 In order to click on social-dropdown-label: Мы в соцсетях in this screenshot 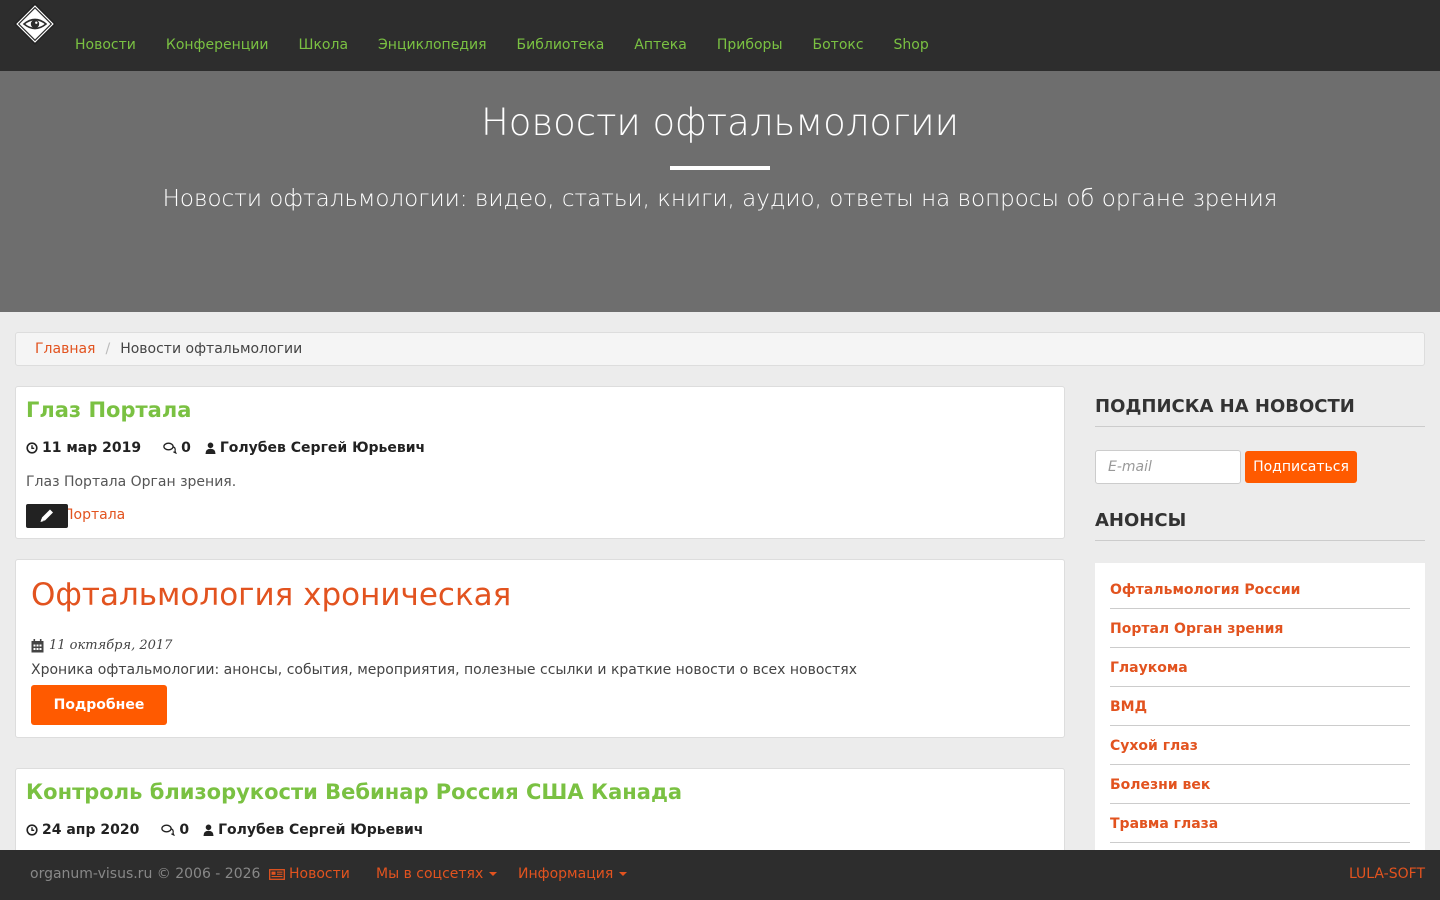, I will do `click(430, 874)`.